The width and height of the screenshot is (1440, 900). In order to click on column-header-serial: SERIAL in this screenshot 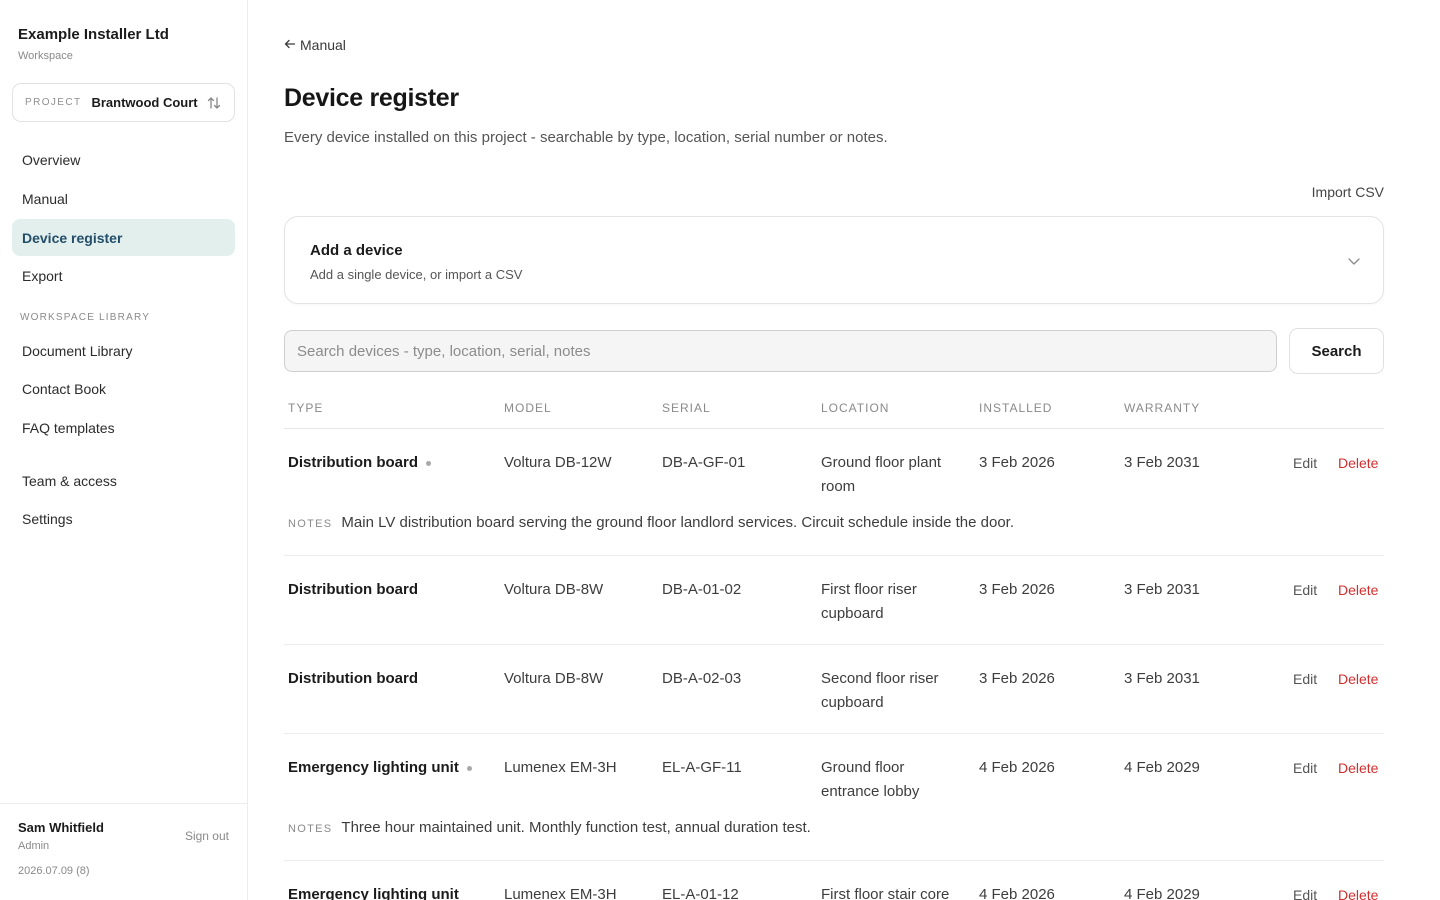, I will do `click(686, 408)`.